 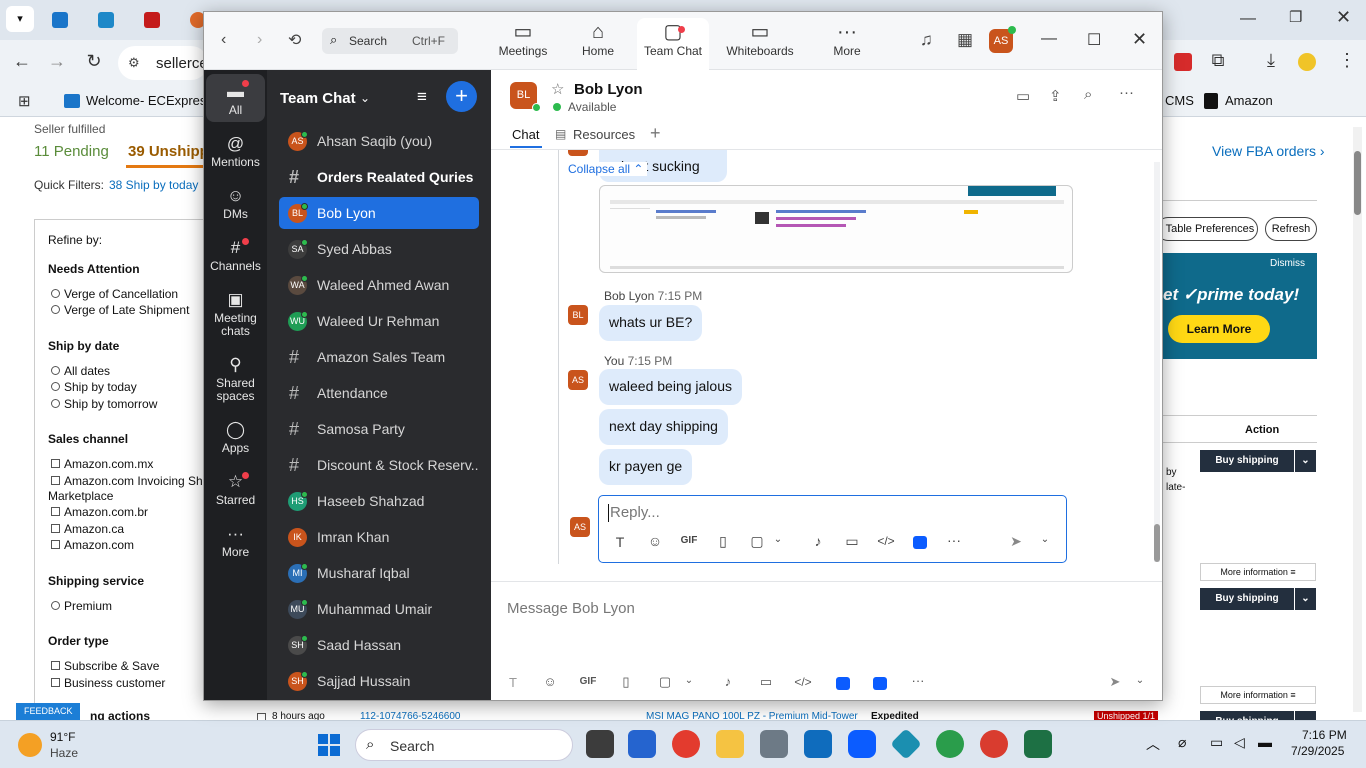 What do you see at coordinates (1357, 419) in the screenshot?
I see `page-scrollbar` at bounding box center [1357, 419].